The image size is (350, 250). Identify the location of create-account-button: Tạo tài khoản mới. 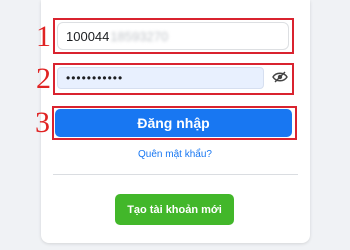
(174, 209).